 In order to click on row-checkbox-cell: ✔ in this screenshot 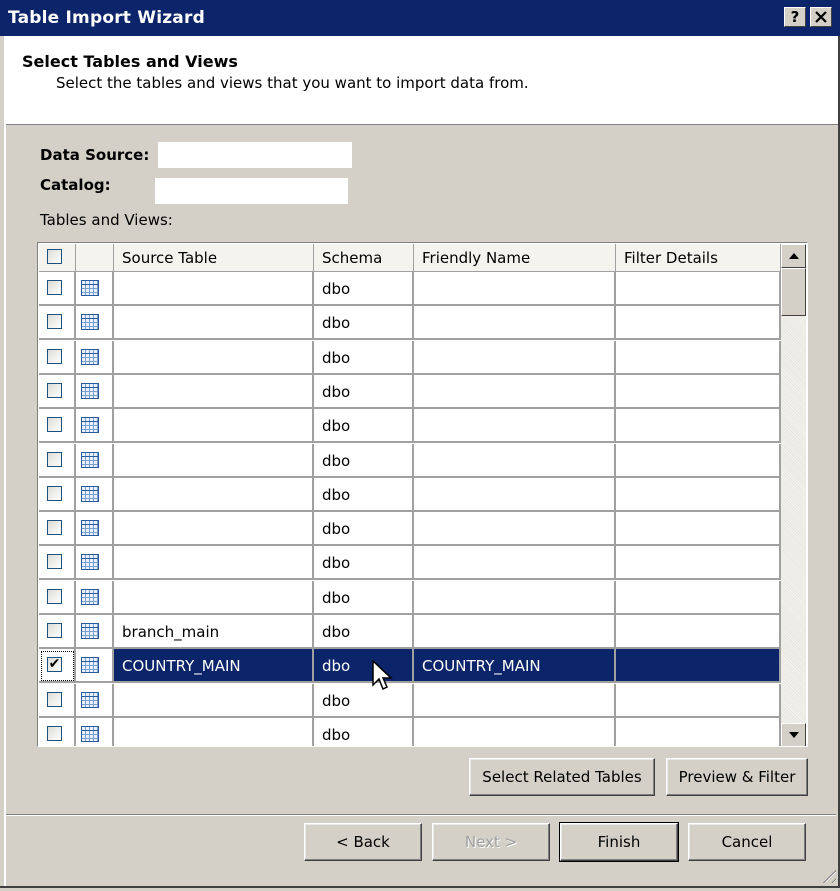, I will do `click(57, 666)`.